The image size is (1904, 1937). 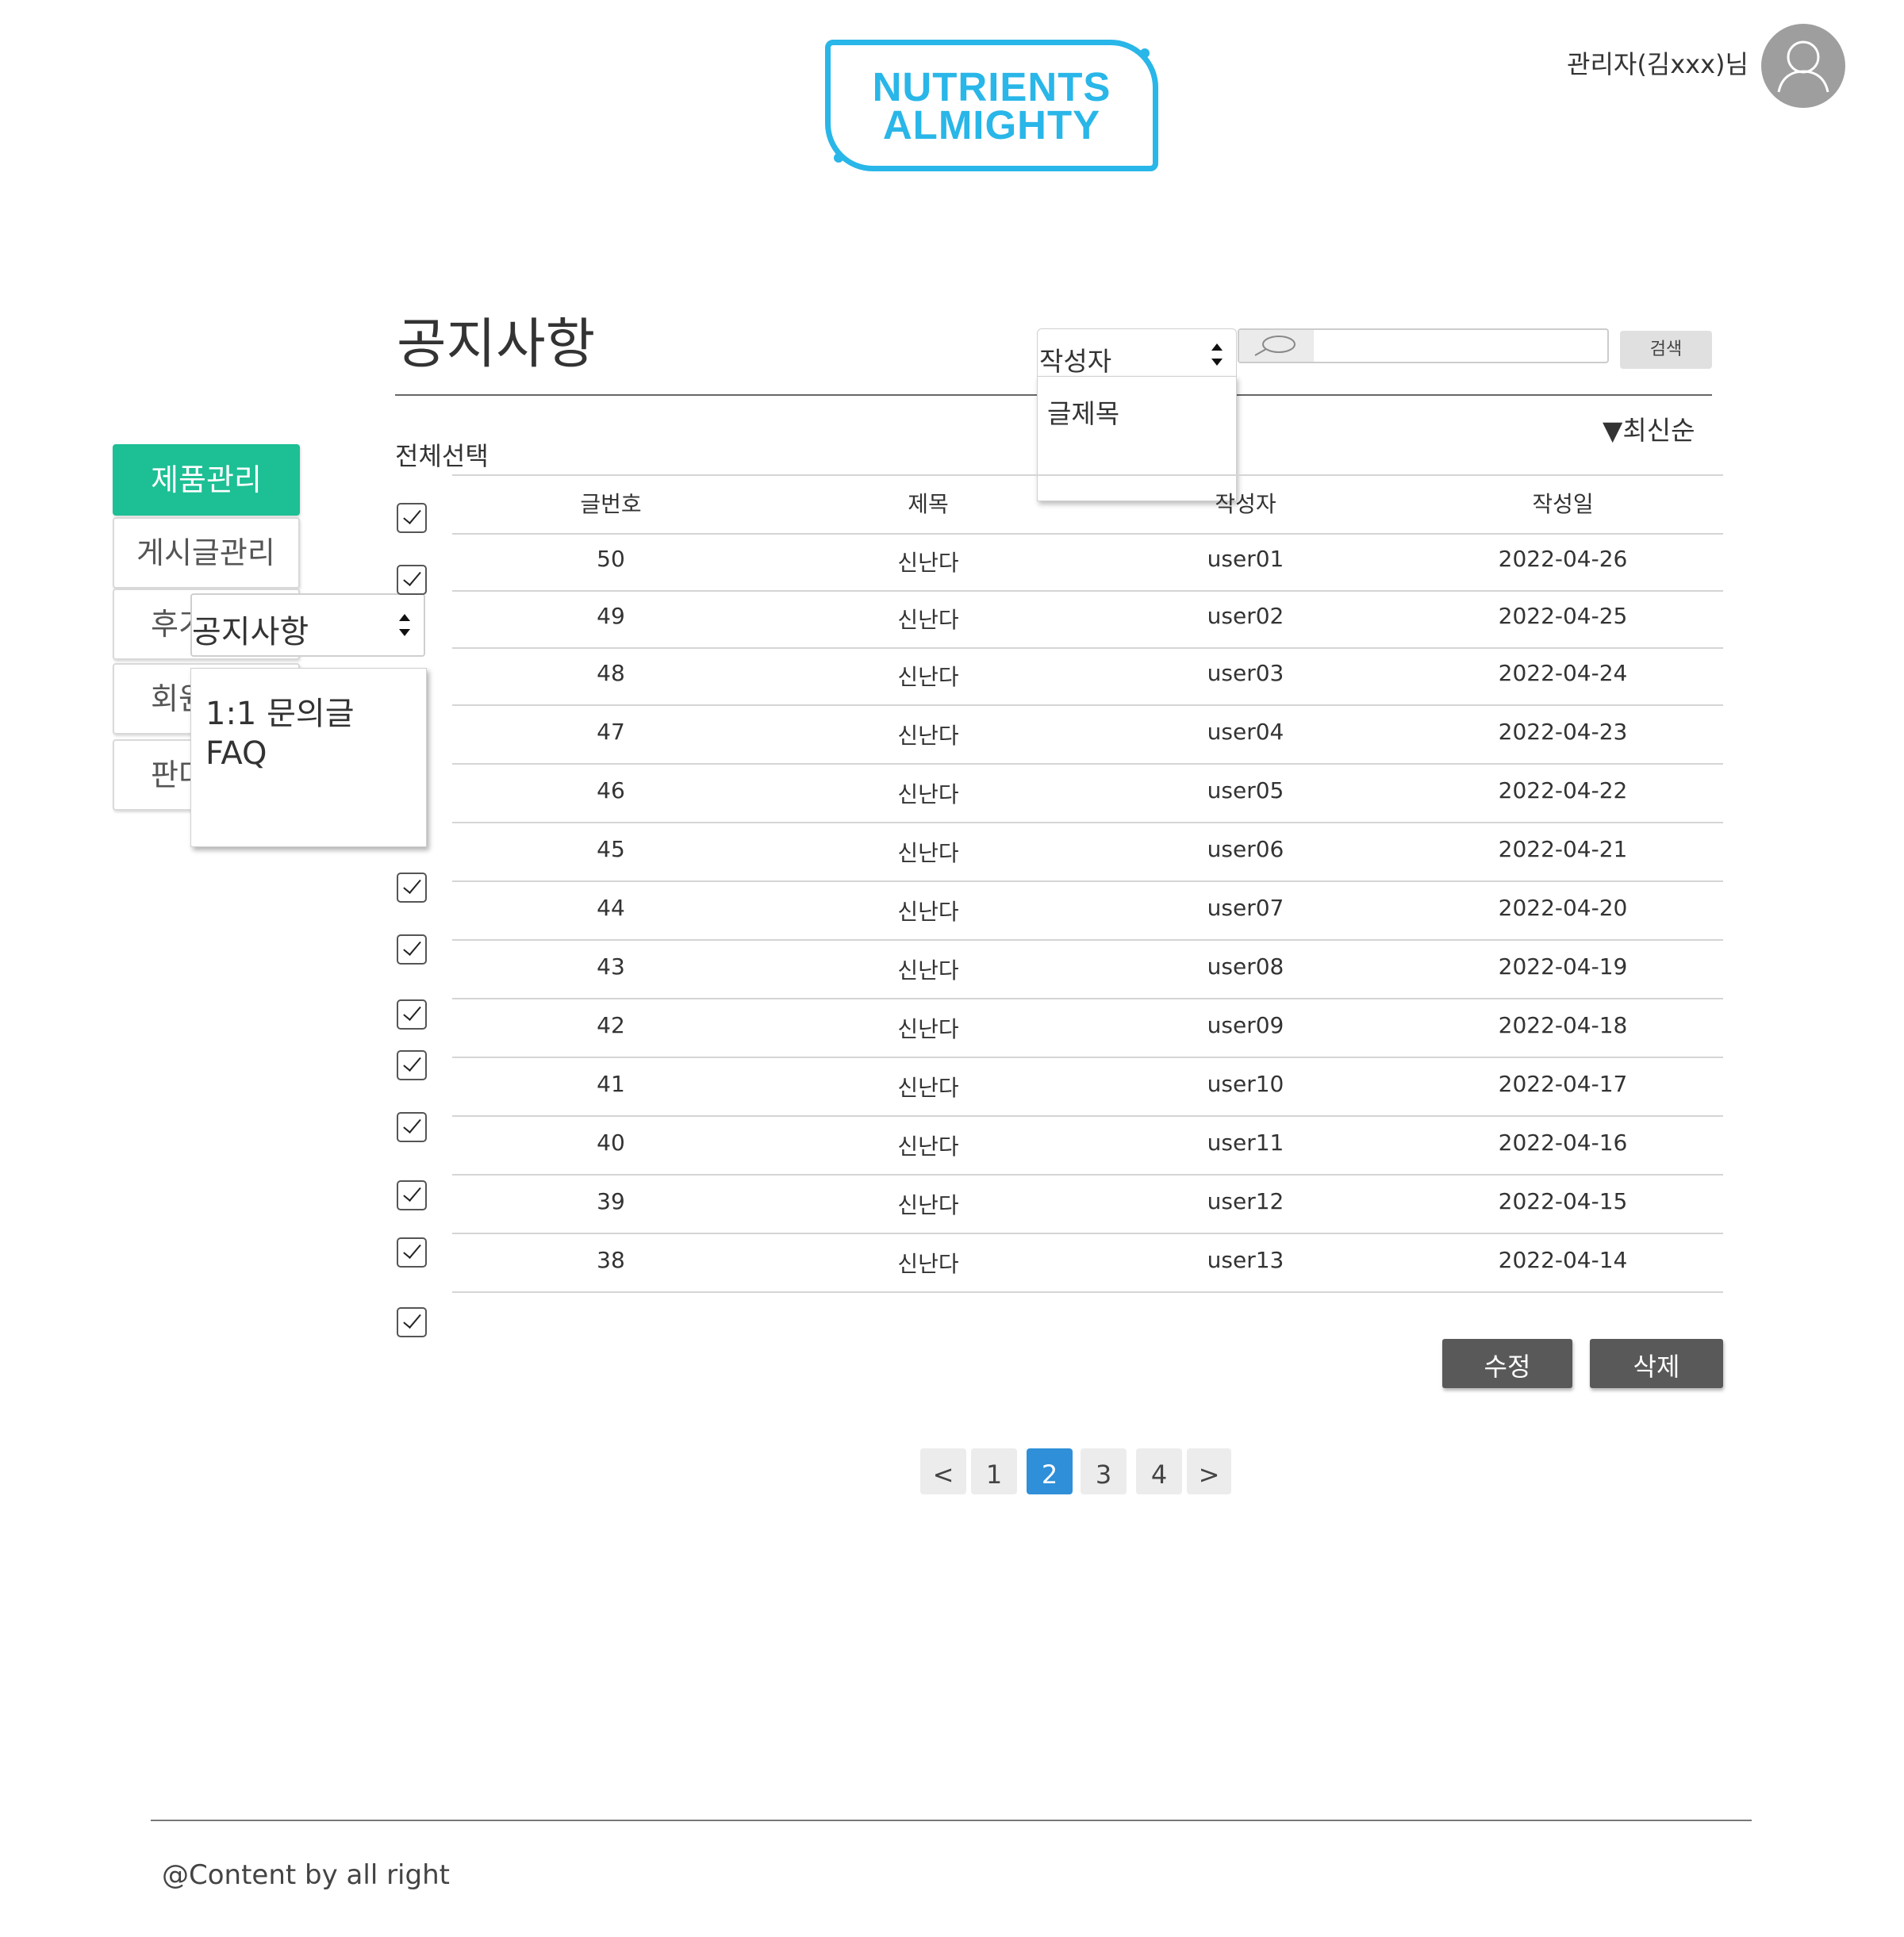 I want to click on sidebar-item-product: 제품관리, so click(x=206, y=480).